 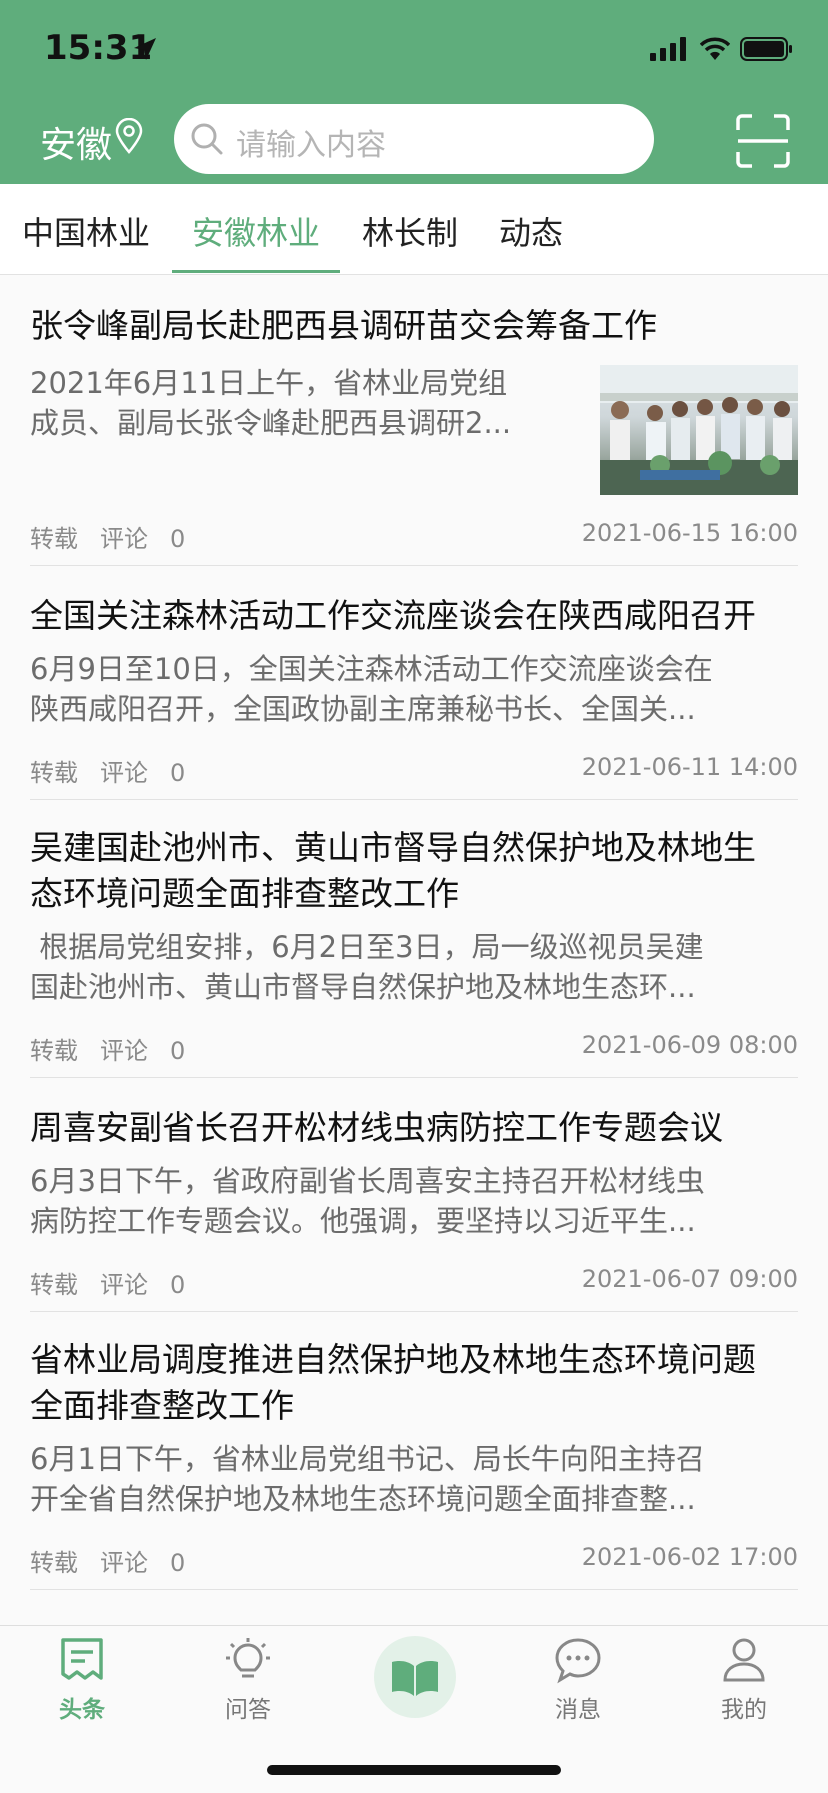 I want to click on location-arrow-icon, so click(x=145, y=49).